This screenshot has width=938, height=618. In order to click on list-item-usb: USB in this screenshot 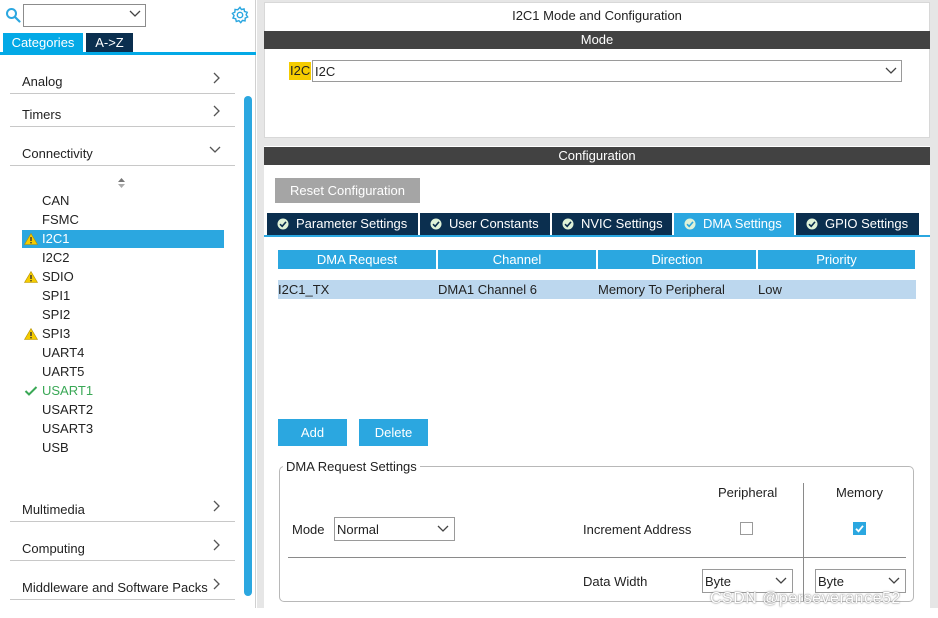, I will do `click(123, 448)`.